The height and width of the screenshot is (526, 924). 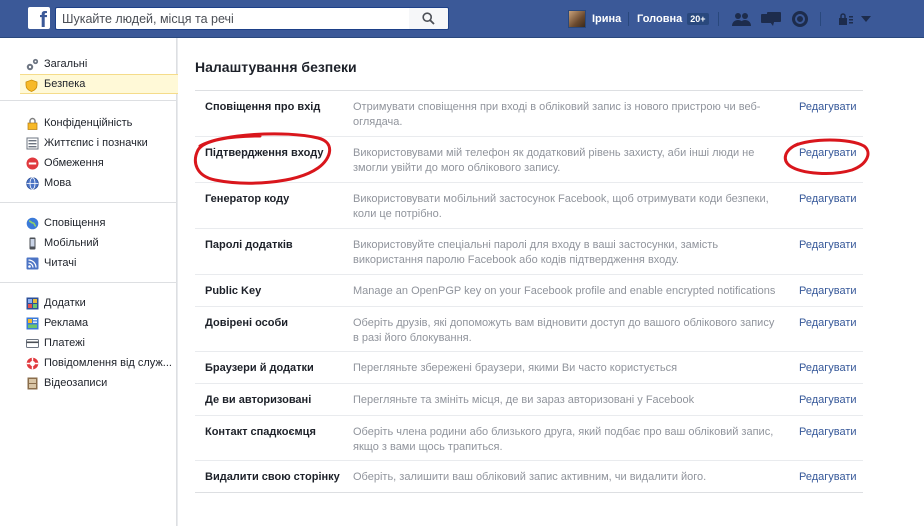 What do you see at coordinates (32, 243) in the screenshot?
I see `mobile-icon` at bounding box center [32, 243].